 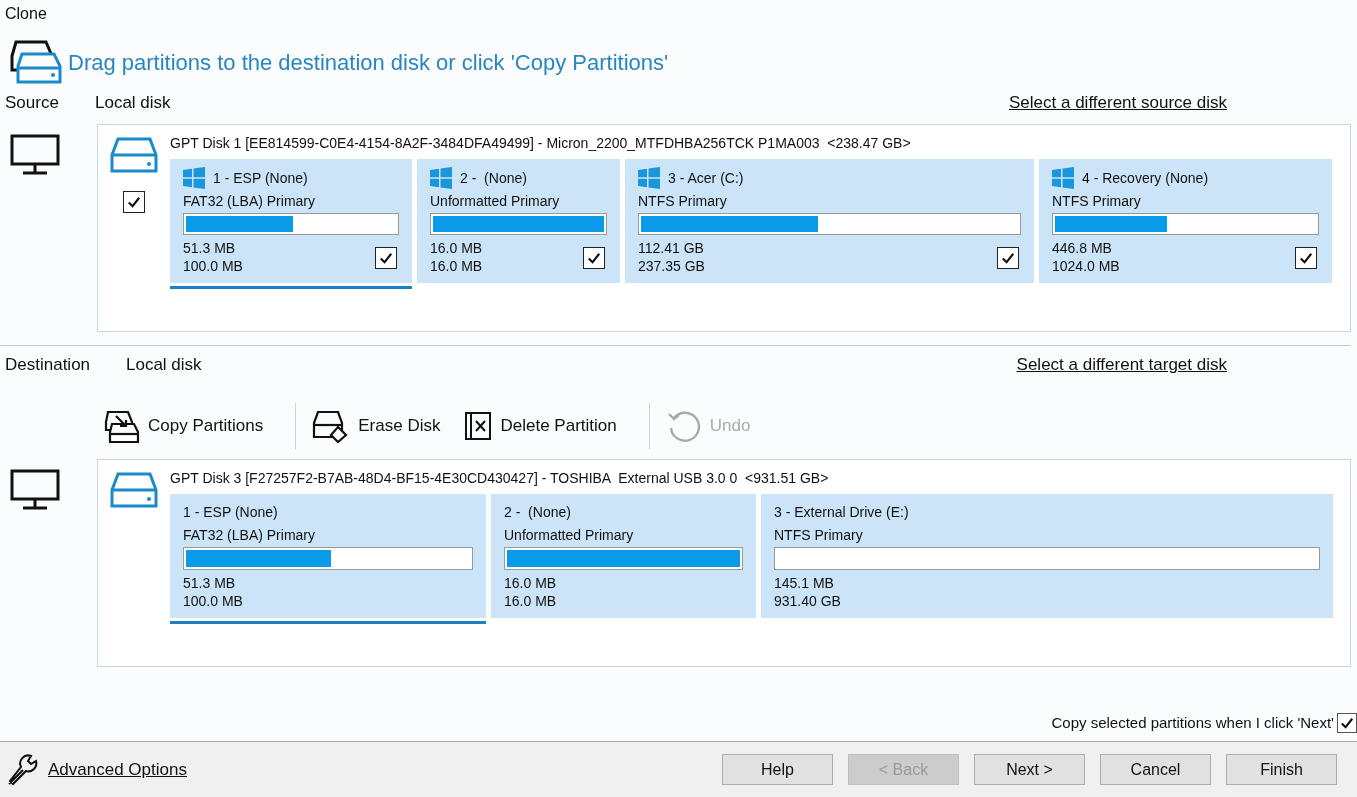 I want to click on used-space: 112.41 GB, so click(x=671, y=248).